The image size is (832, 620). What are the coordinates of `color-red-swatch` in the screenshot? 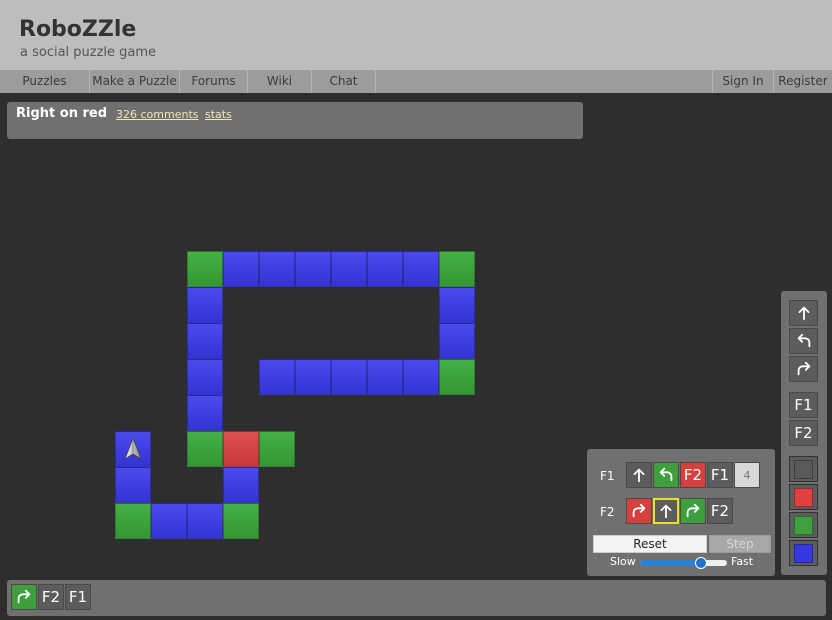 It's located at (803, 497).